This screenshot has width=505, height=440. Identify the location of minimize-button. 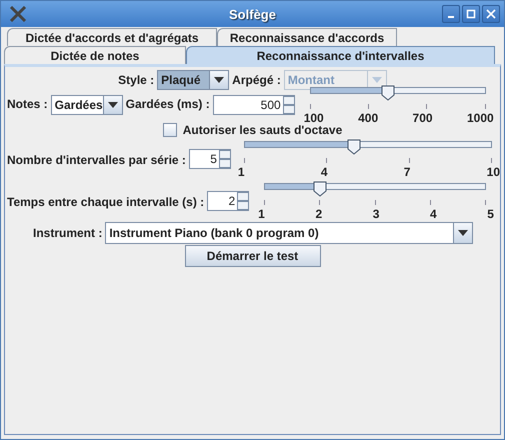
(451, 14).